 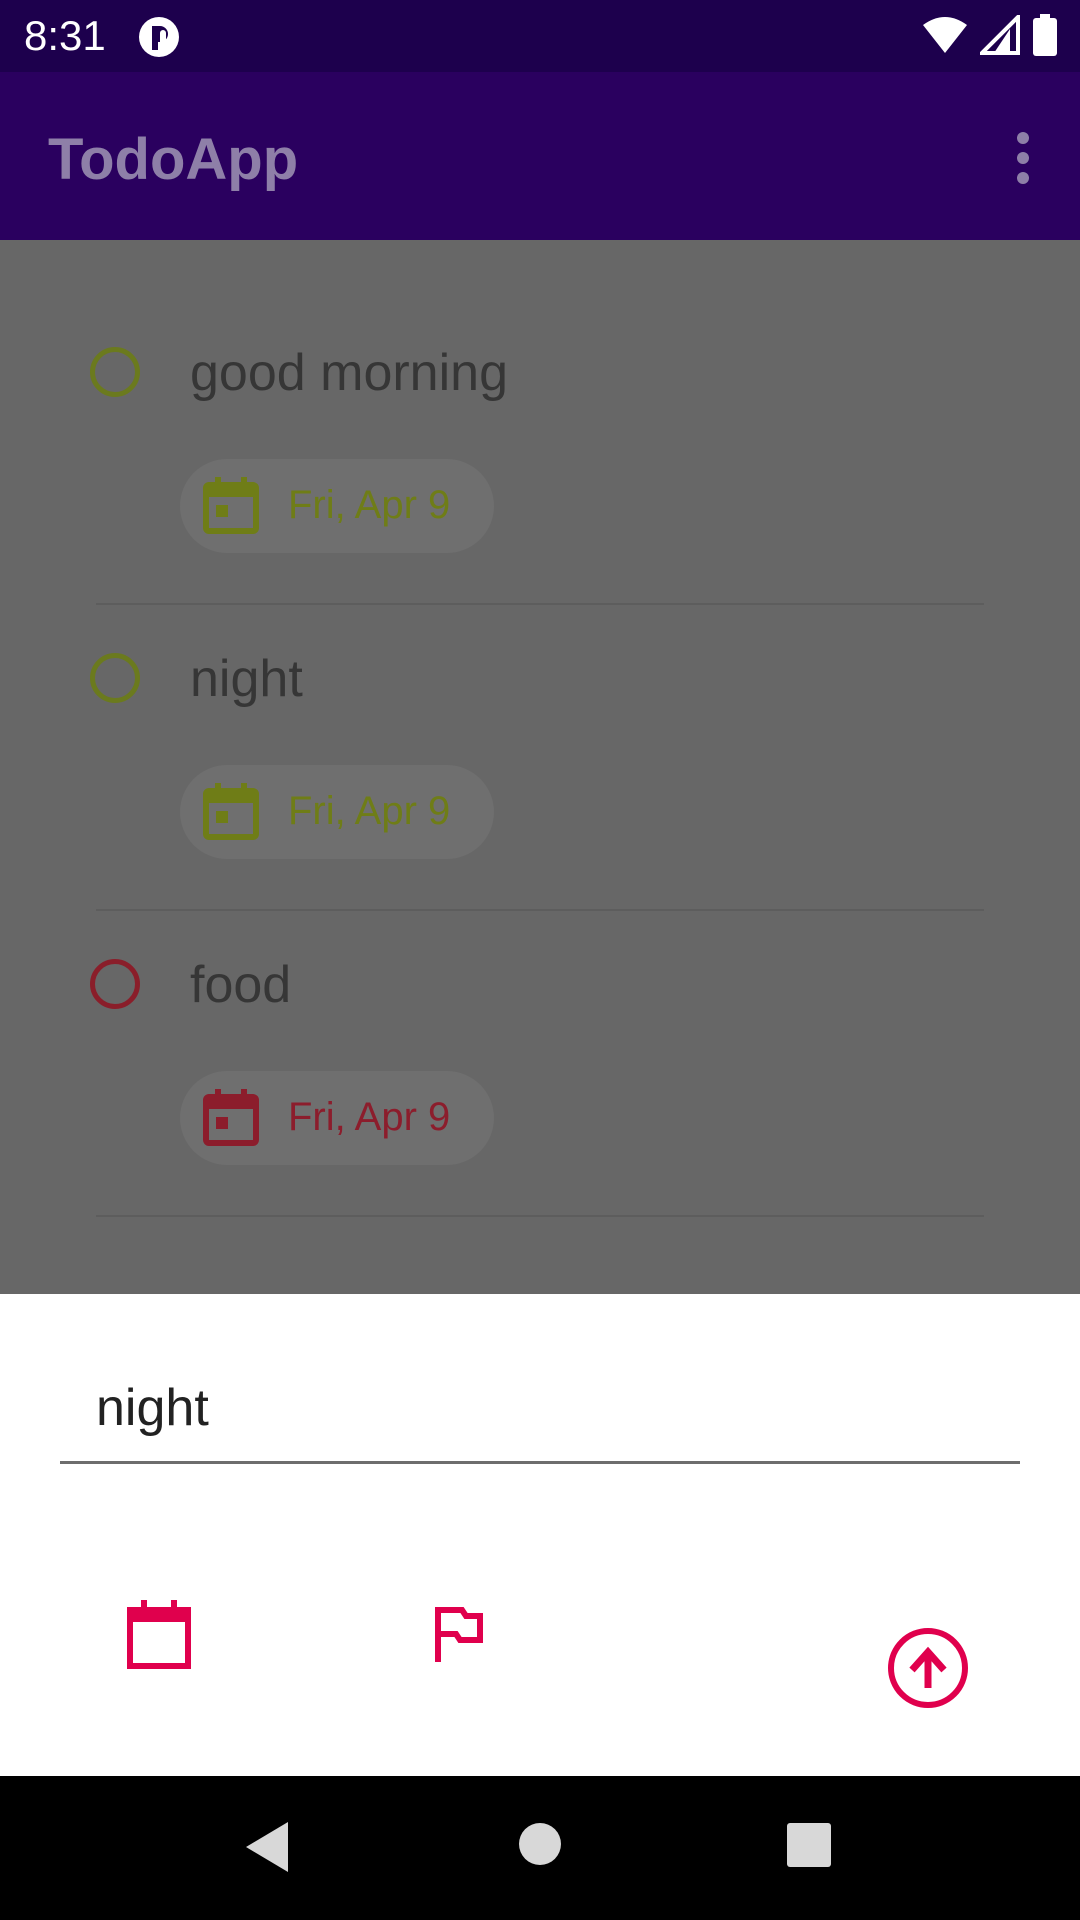 I want to click on cell-signal-icon, so click(x=1000, y=35).